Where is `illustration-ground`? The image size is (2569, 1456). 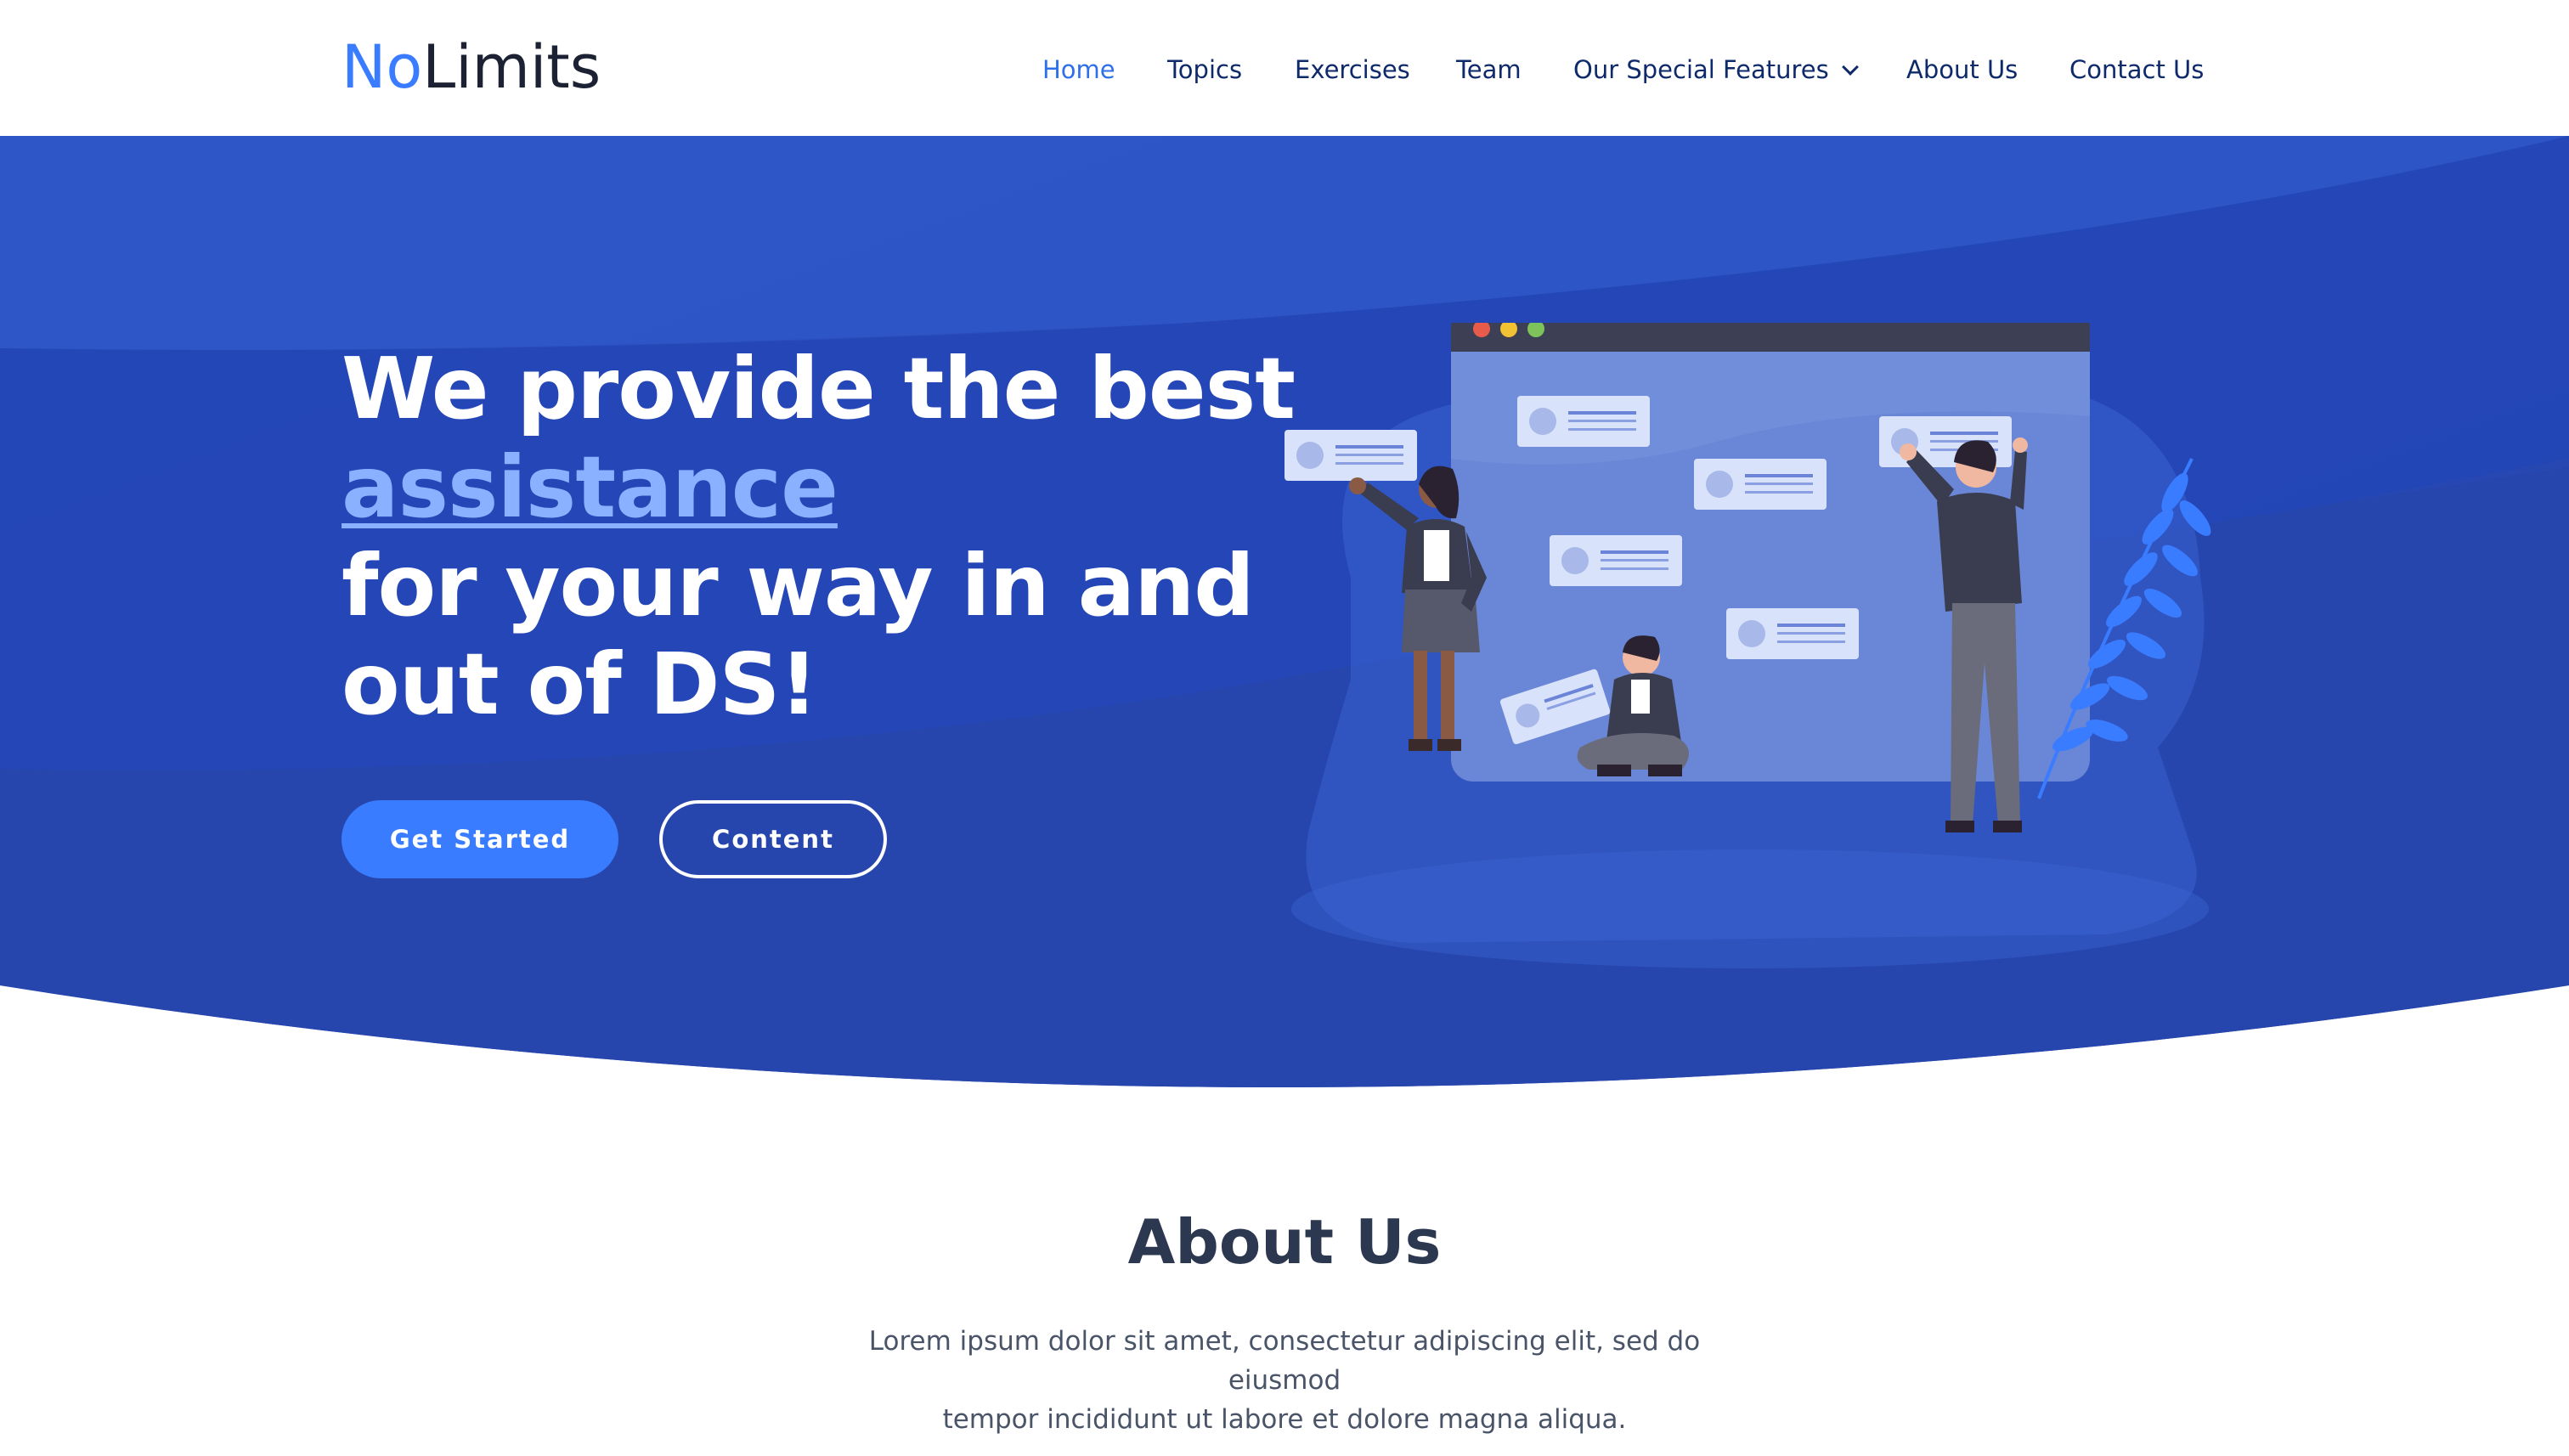
illustration-ground is located at coordinates (1750, 909).